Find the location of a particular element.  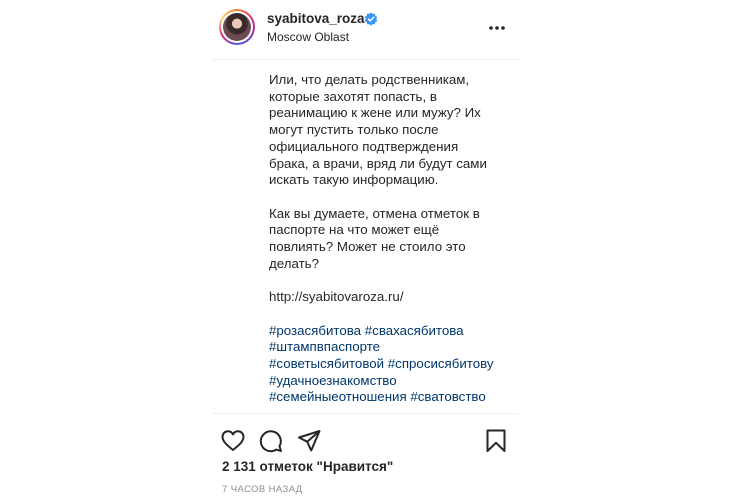

bookmark-icon is located at coordinates (496, 441).